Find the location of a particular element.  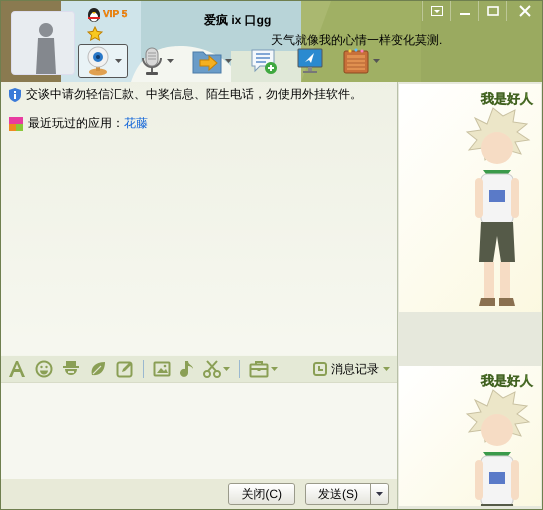

send-options-button is located at coordinates (380, 494).